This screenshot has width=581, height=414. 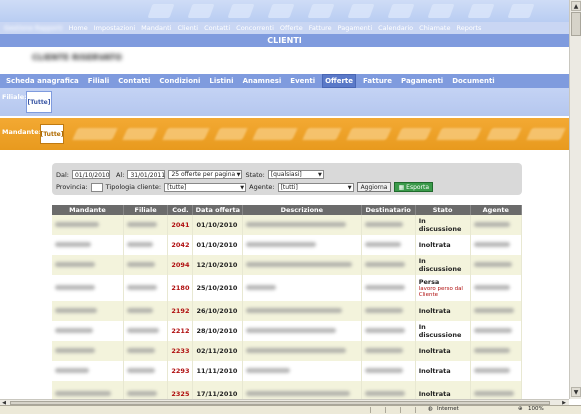 I want to click on filiale-tutte-button: [Tutte], so click(x=39, y=102).